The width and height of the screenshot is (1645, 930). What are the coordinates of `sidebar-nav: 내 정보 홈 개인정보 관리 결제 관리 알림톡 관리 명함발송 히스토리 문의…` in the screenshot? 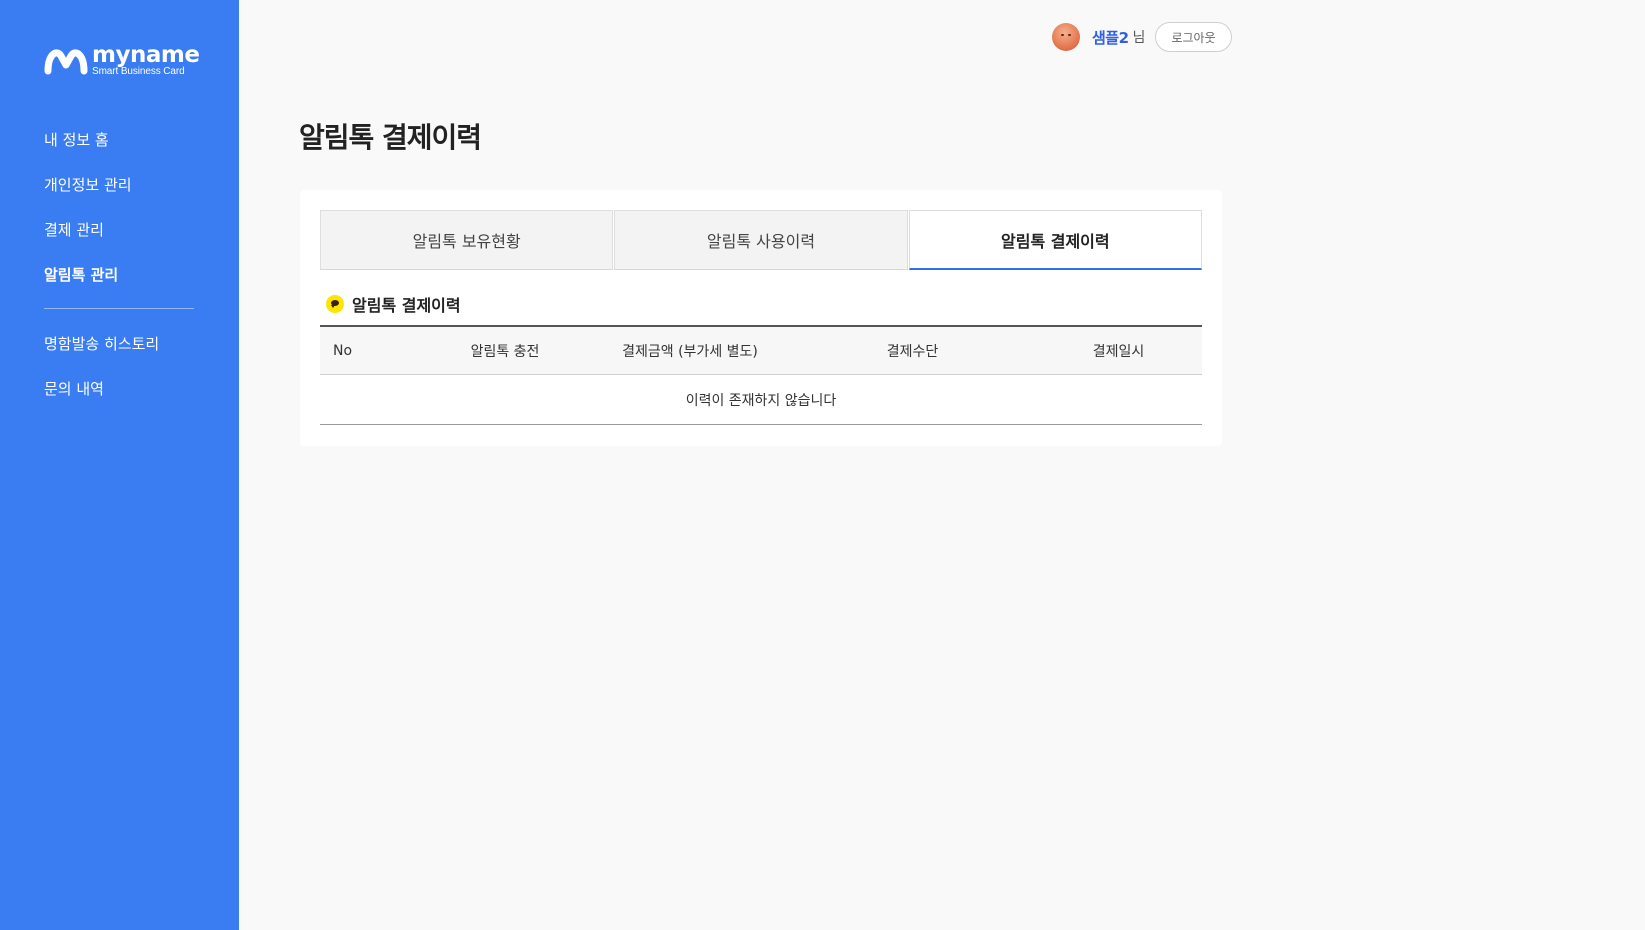 It's located at (119, 275).